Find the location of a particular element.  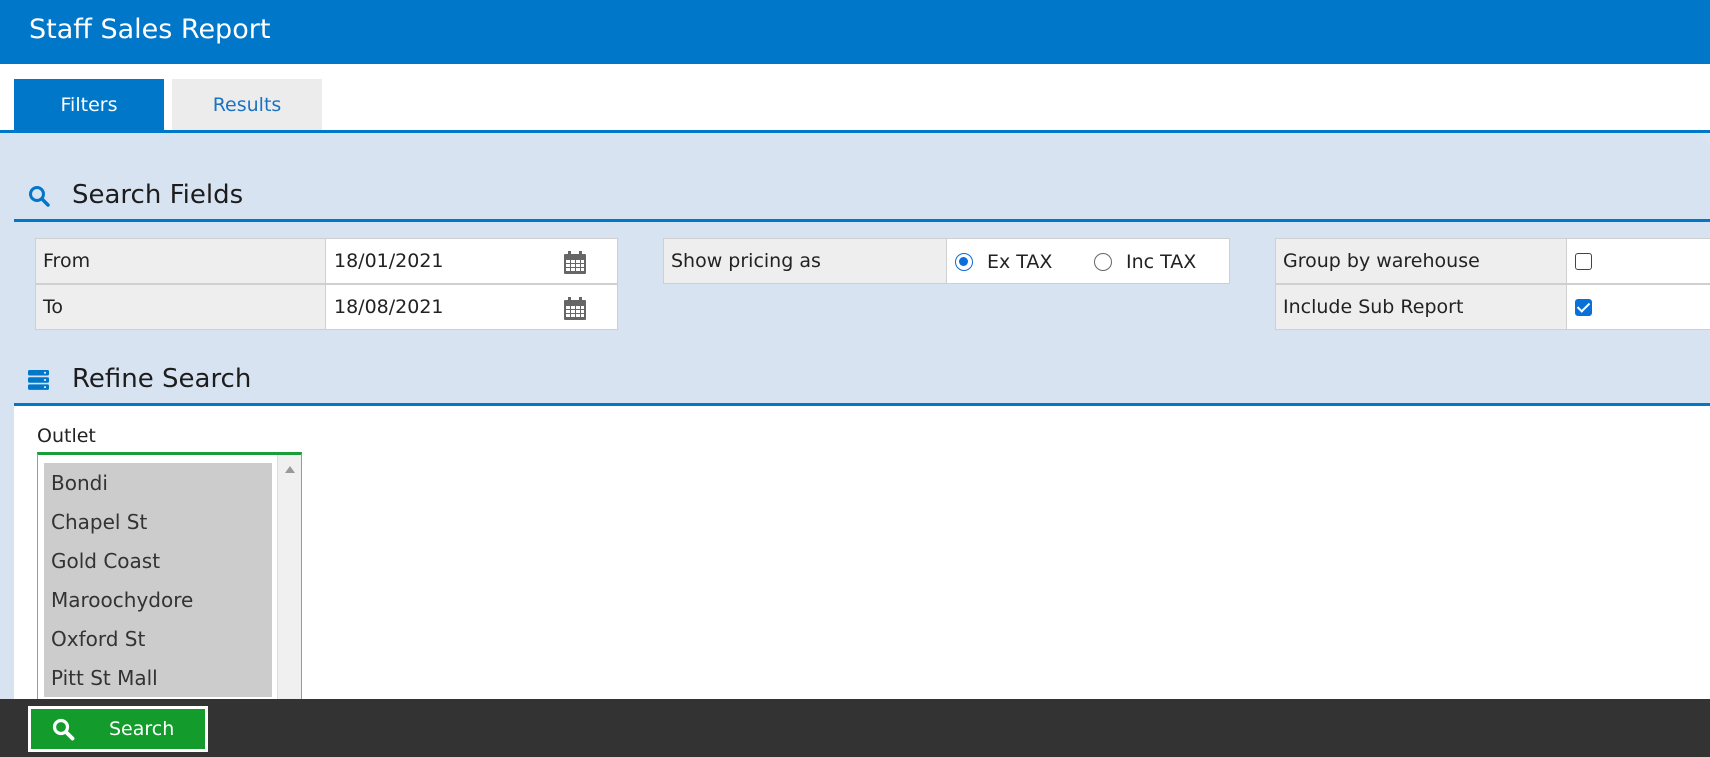

page-title: Staff Sales Report is located at coordinates (150, 29).